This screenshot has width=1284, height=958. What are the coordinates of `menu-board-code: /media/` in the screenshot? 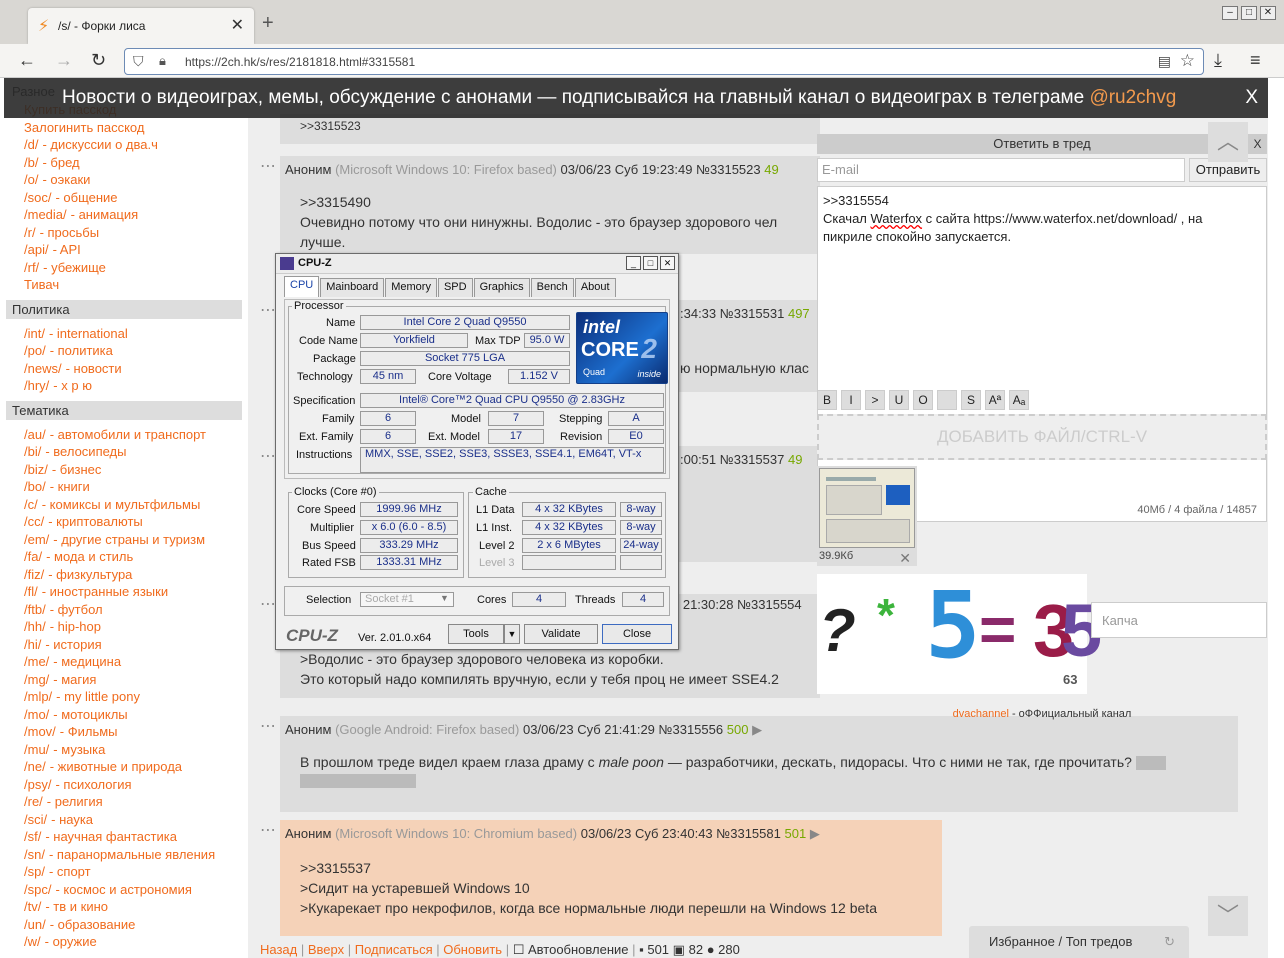 It's located at (45, 214).